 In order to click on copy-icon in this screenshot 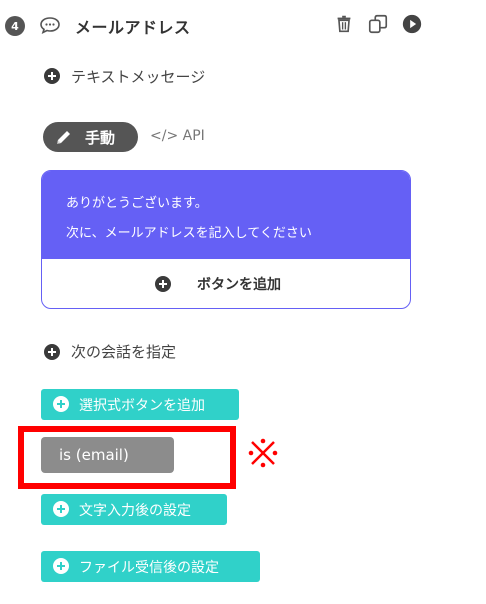, I will do `click(378, 24)`.